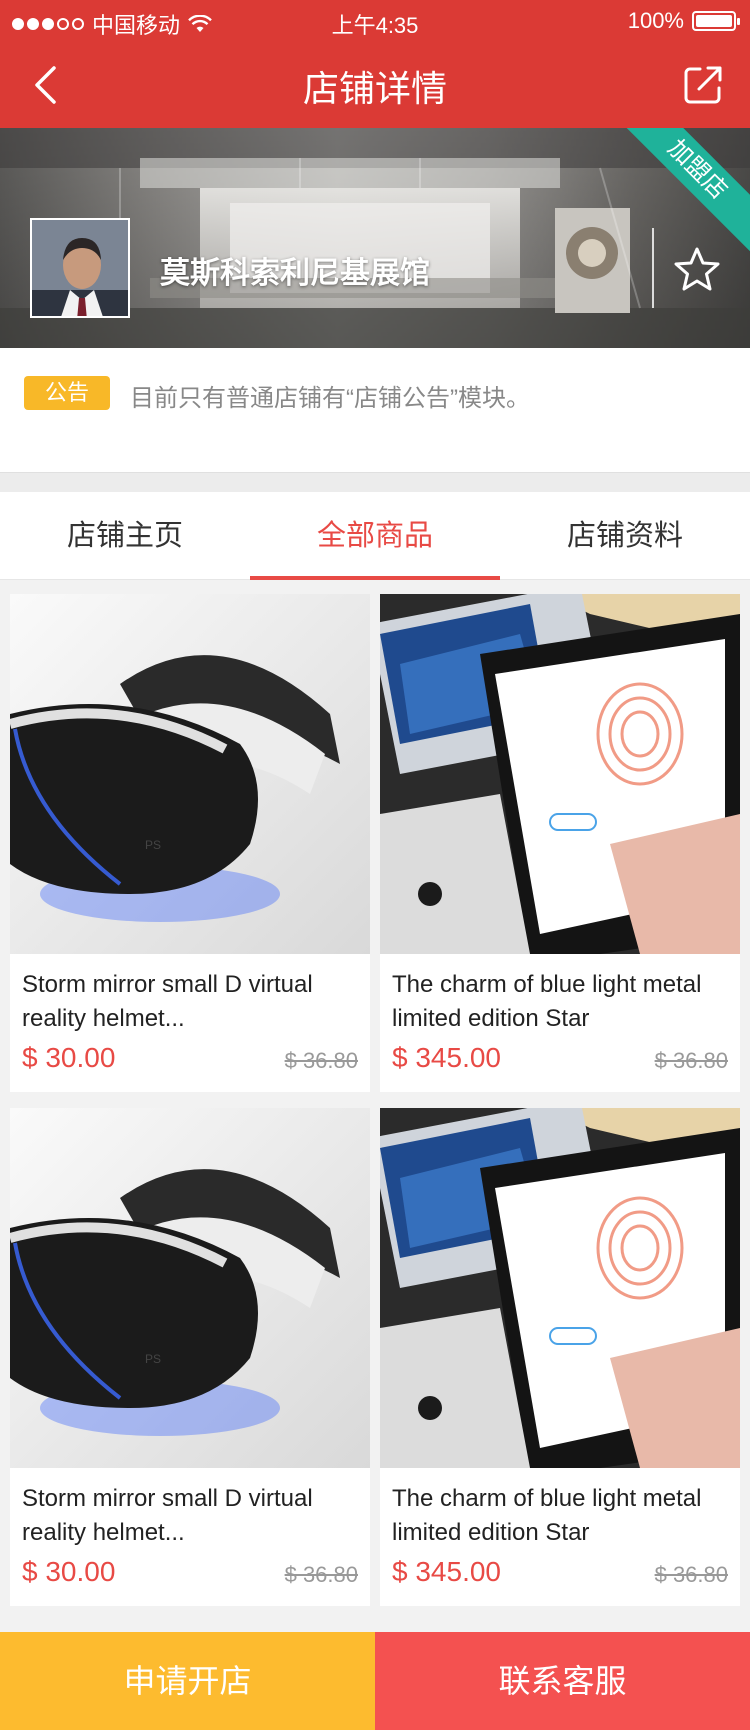 This screenshot has height=1730, width=750. What do you see at coordinates (374, 88) in the screenshot?
I see `page-title: 店铺详情` at bounding box center [374, 88].